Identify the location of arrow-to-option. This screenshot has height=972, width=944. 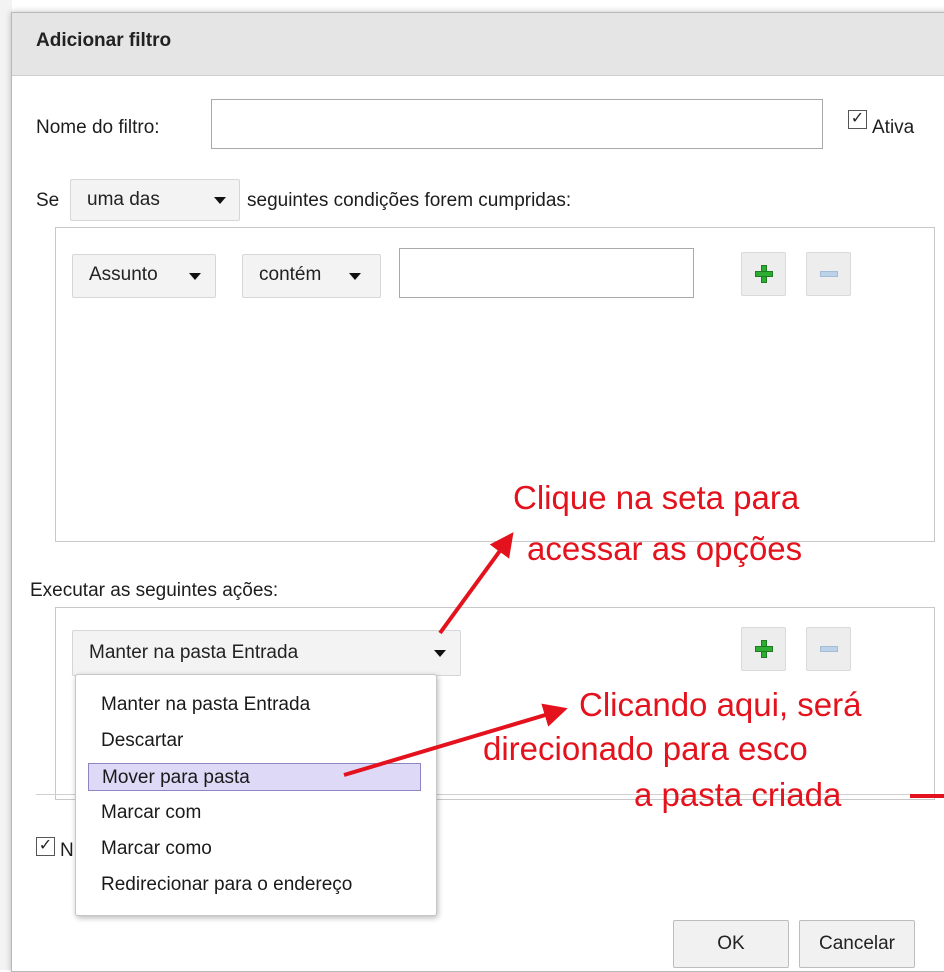
(455, 740).